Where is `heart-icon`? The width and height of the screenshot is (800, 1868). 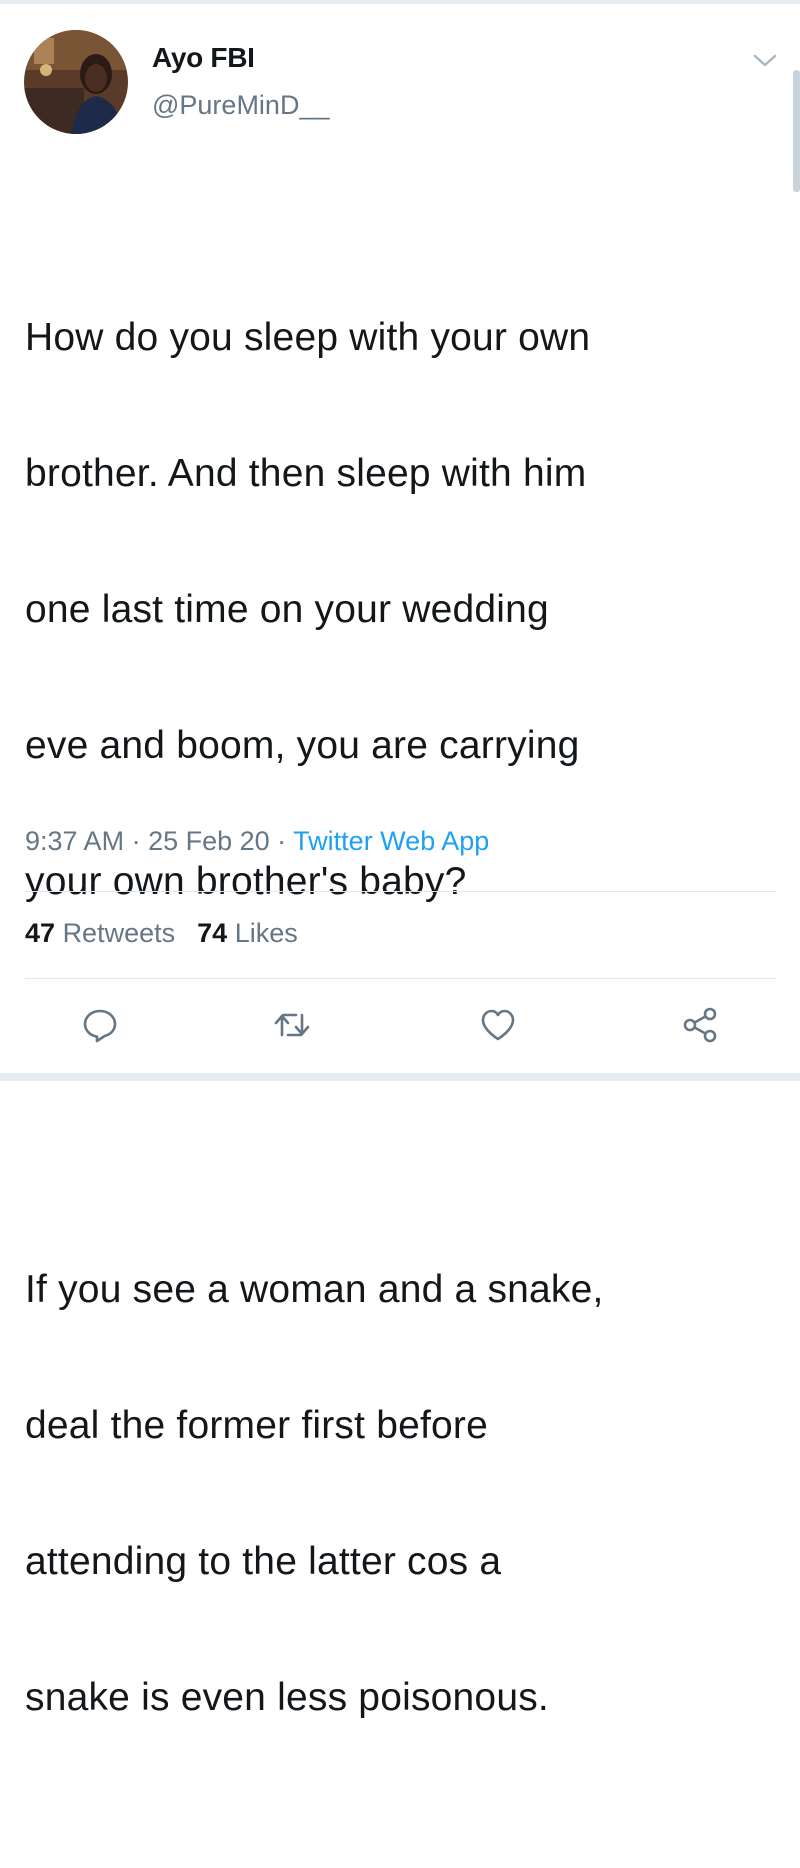 heart-icon is located at coordinates (498, 1025).